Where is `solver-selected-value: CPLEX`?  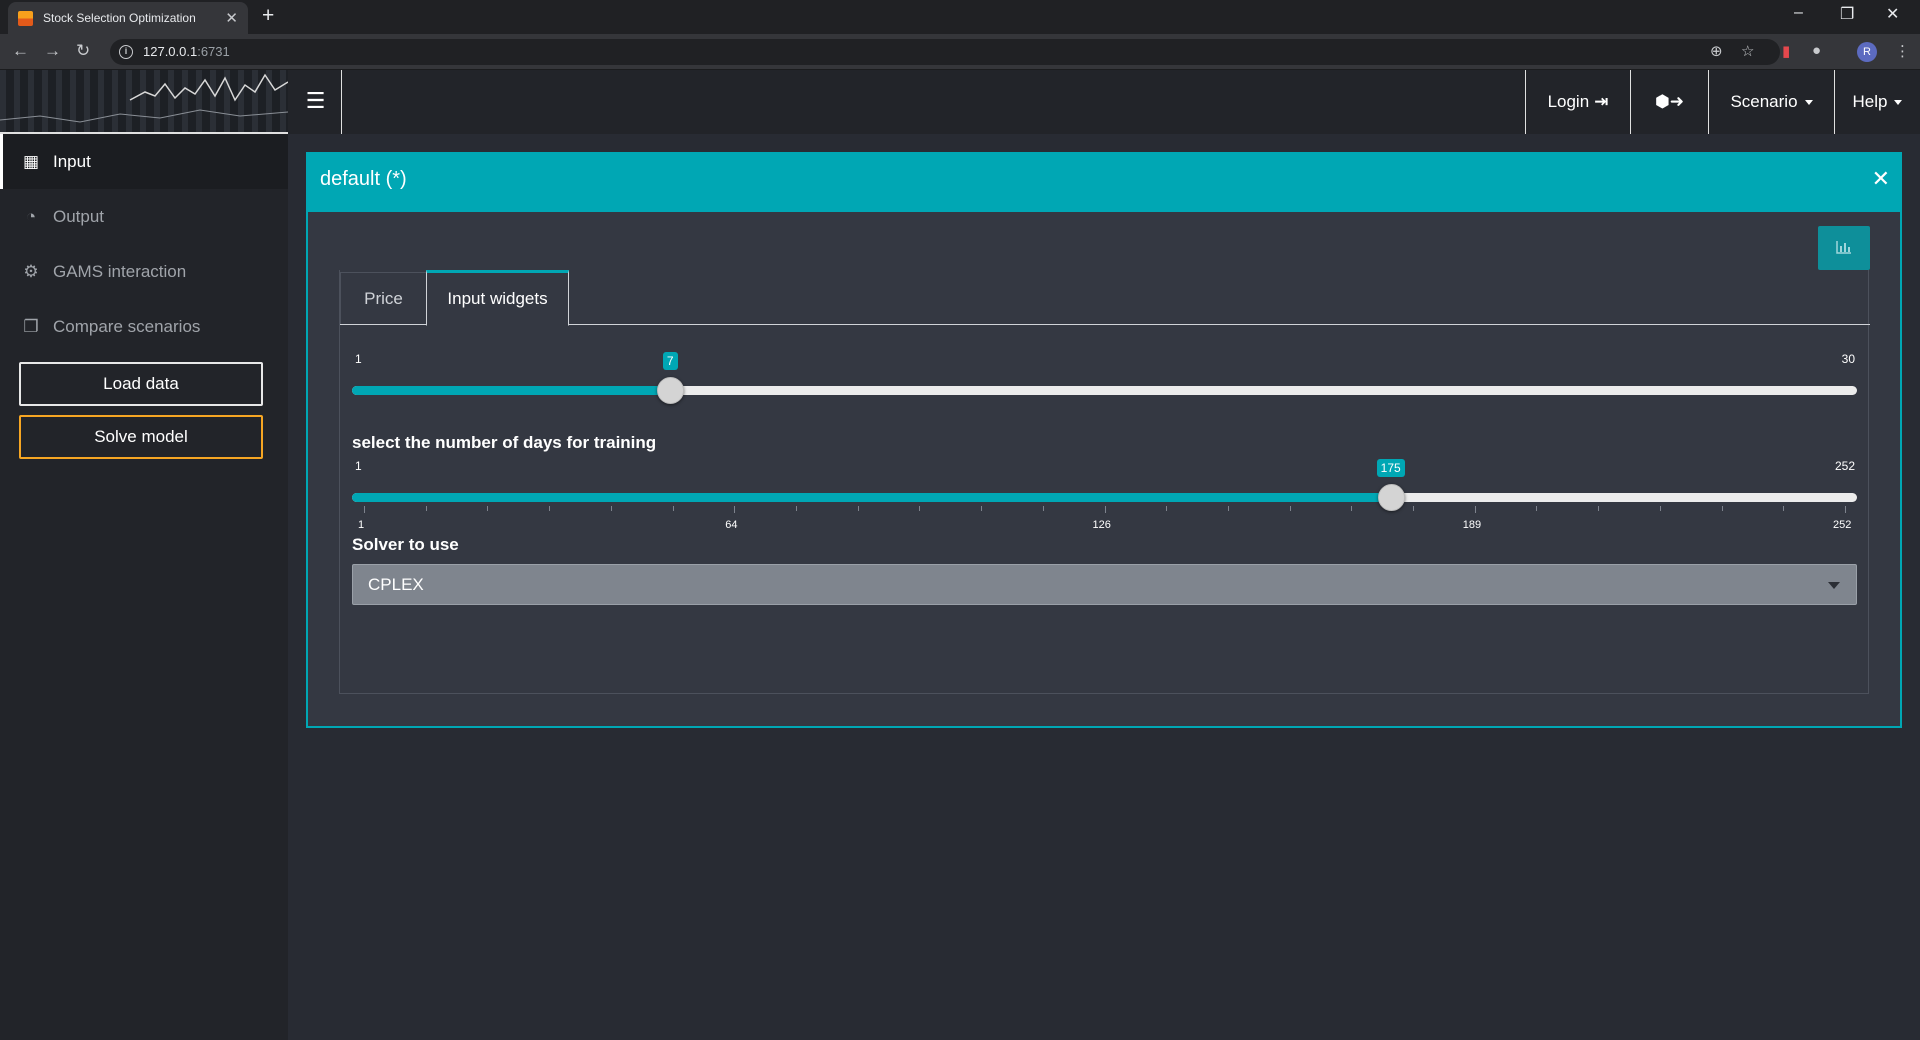
solver-selected-value: CPLEX is located at coordinates (396, 584).